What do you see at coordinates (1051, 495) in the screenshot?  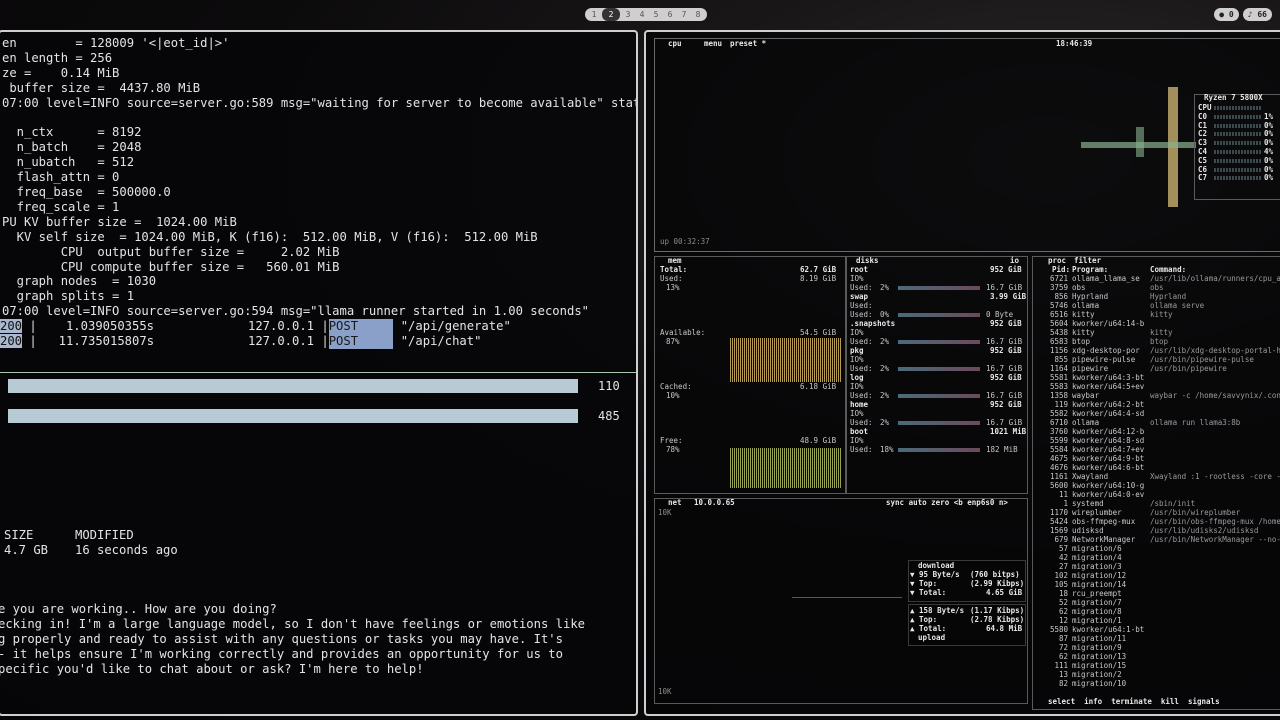 I see `proc-pid: 11` at bounding box center [1051, 495].